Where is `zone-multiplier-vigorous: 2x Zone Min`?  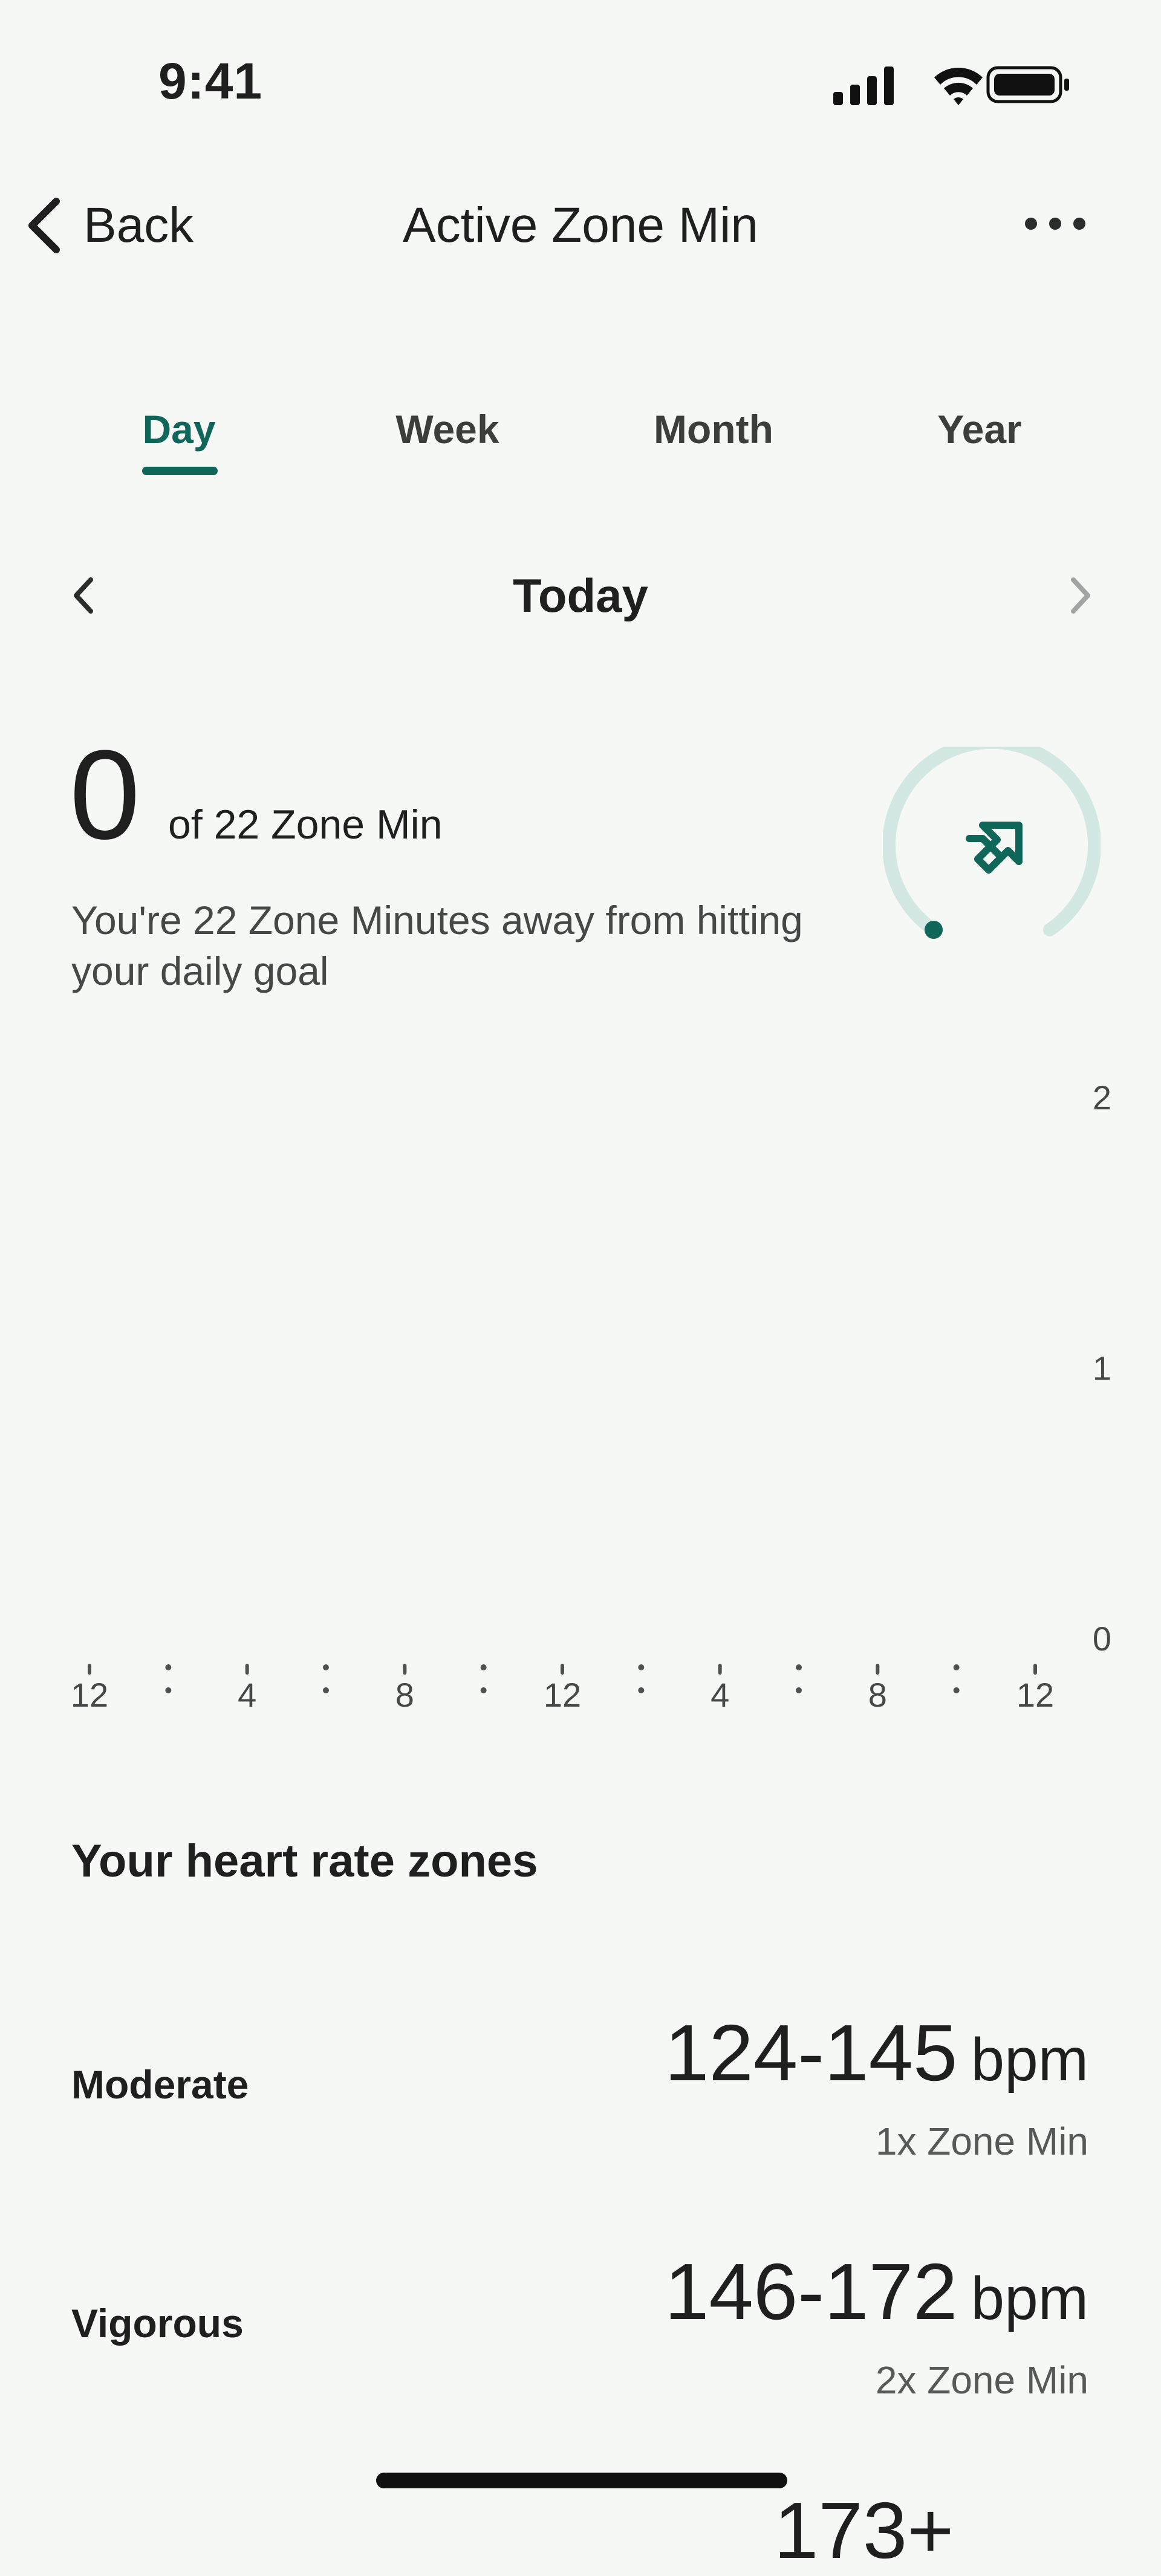 zone-multiplier-vigorous: 2x Zone Min is located at coordinates (981, 2380).